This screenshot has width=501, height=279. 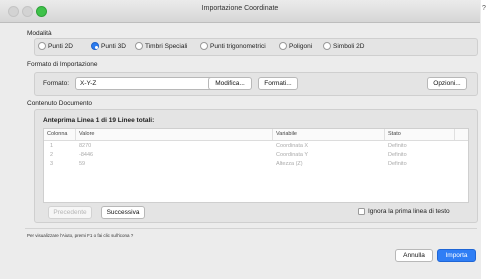 What do you see at coordinates (99, 120) in the screenshot?
I see `preview-label: Anteprima Linea 1 di 19 Linee totali:` at bounding box center [99, 120].